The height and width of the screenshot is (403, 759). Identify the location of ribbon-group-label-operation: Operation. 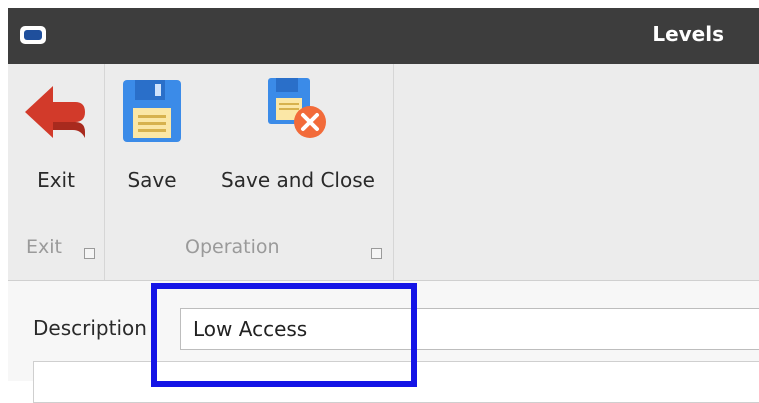
(232, 247).